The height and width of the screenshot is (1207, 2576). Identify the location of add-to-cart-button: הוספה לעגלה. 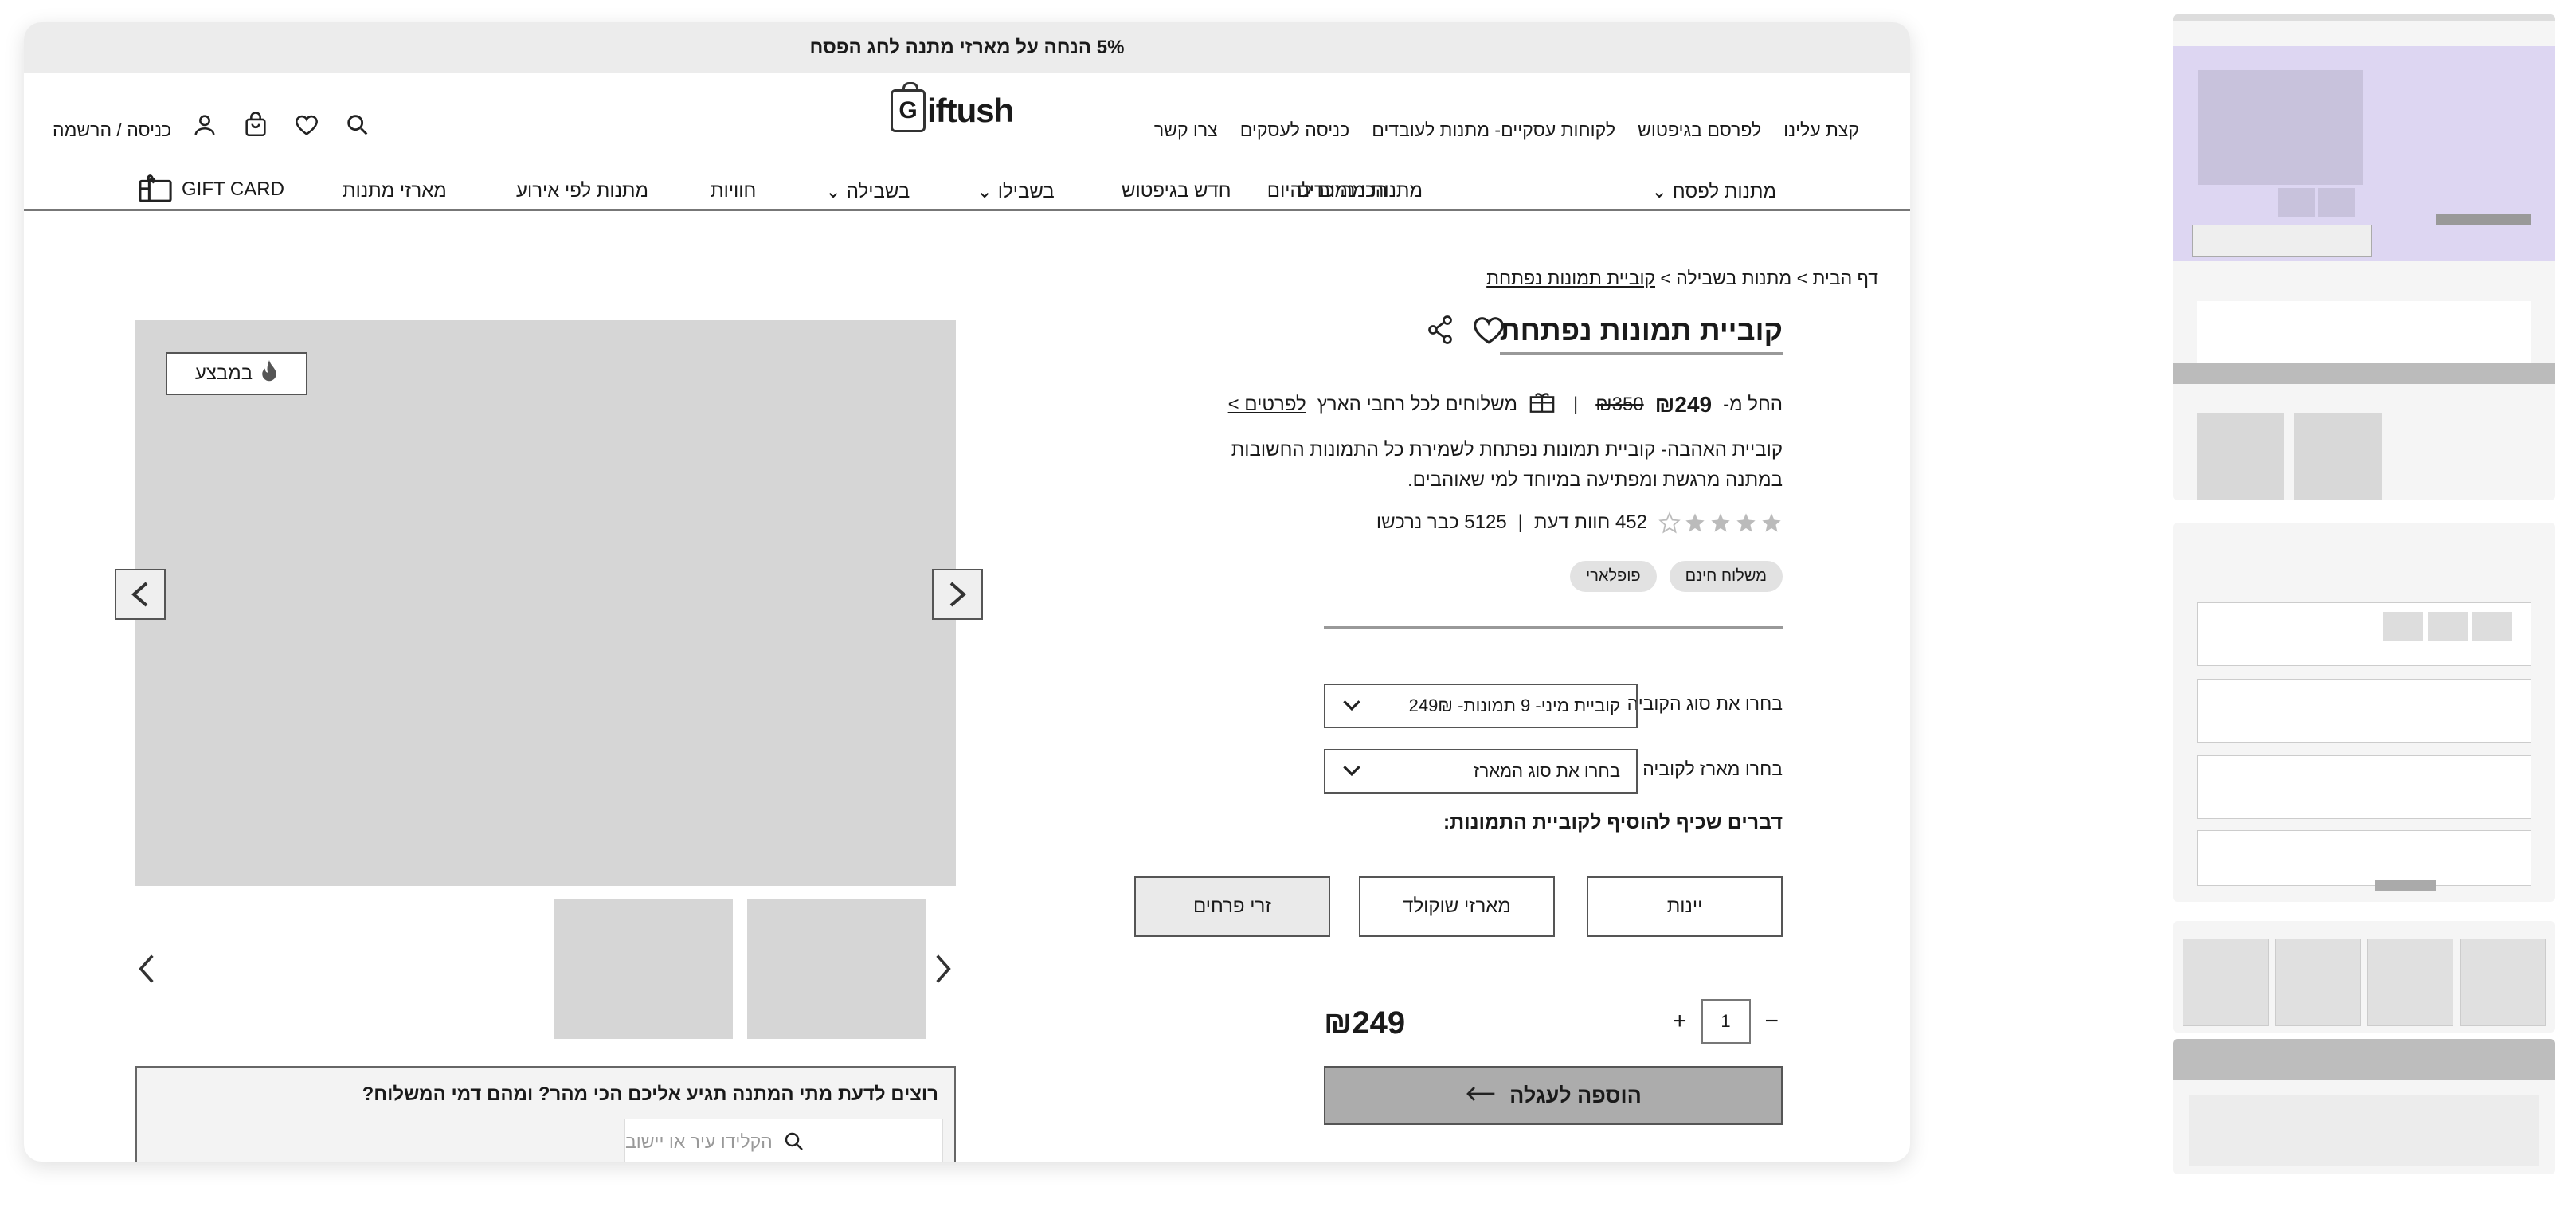
(1553, 1095).